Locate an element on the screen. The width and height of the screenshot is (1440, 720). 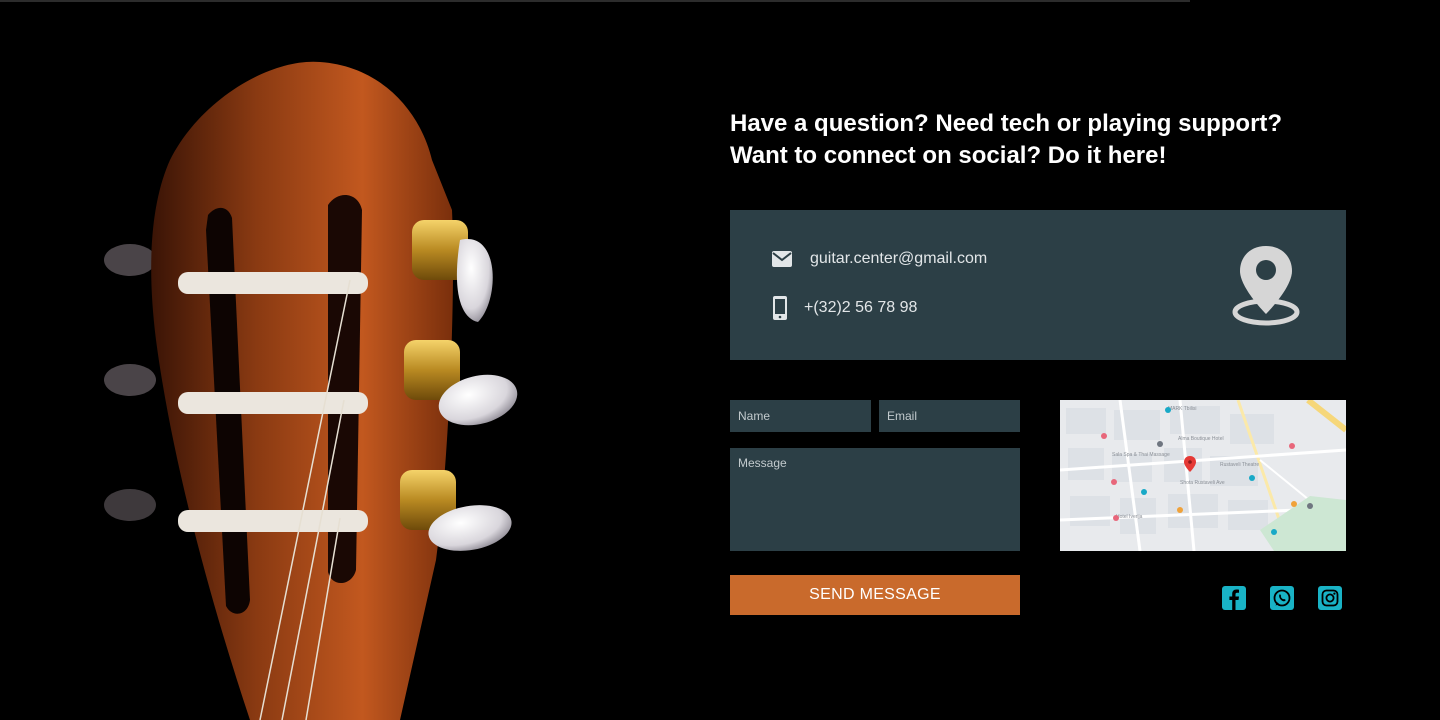
svg-text: MARK Tbilisi is located at coordinates (1182, 409).